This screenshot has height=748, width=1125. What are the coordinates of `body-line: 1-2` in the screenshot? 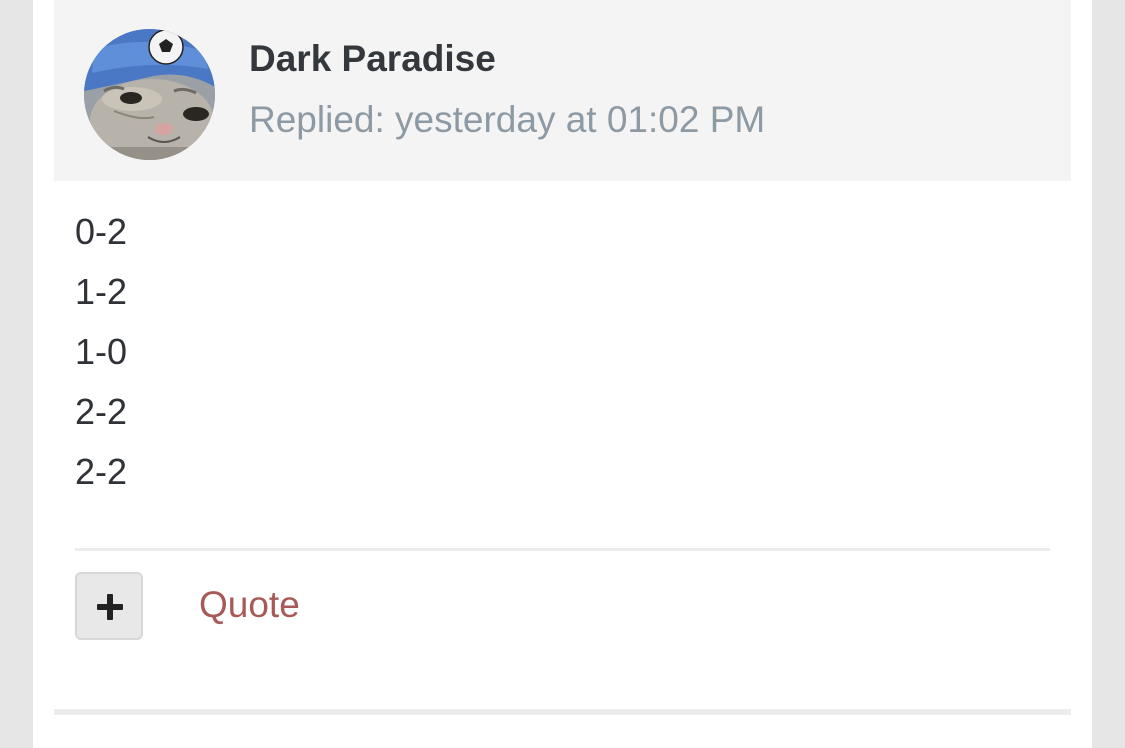 It's located at (101, 291).